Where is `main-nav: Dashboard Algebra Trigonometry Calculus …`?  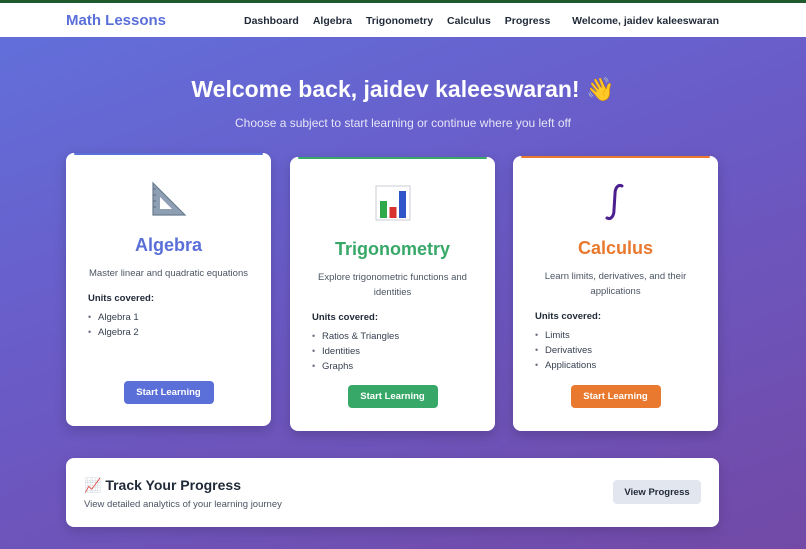
main-nav: Dashboard Algebra Trigonometry Calculus … is located at coordinates (397, 21).